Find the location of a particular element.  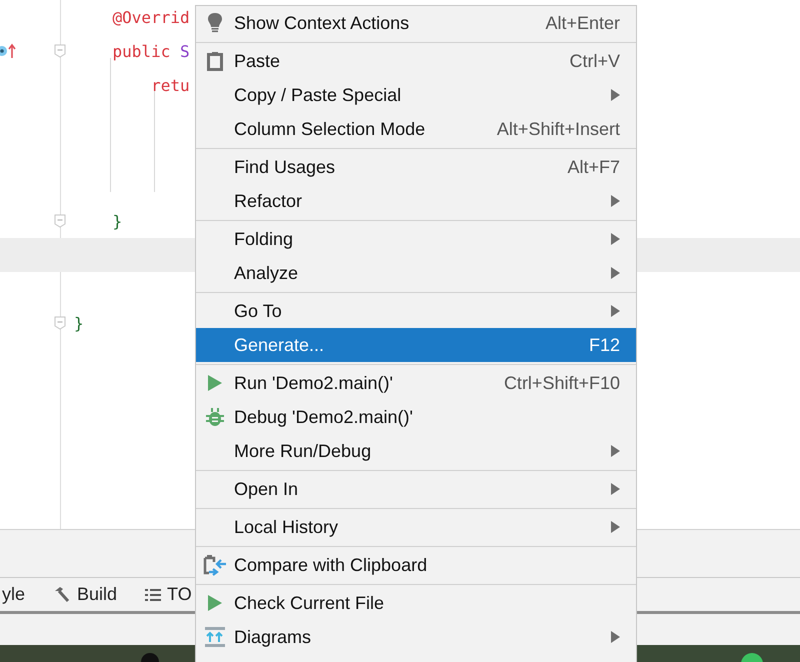

code-text: public S is located at coordinates (151, 51).